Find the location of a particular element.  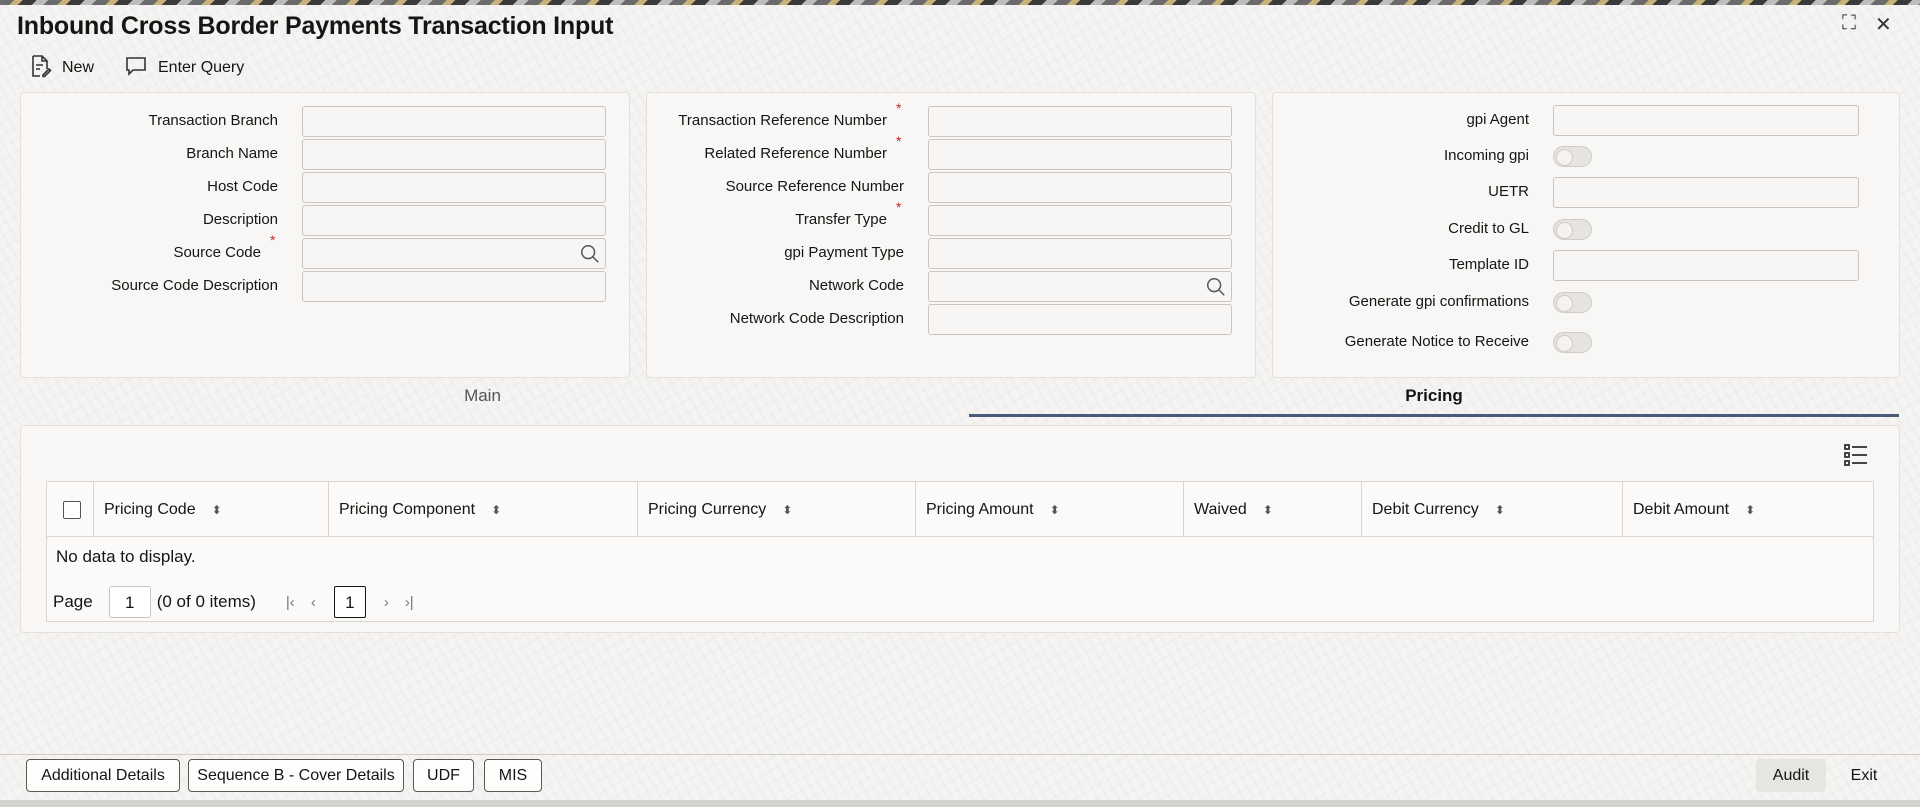

column-header-pricing-currency: Pricing Currency ⬍ is located at coordinates (776, 509).